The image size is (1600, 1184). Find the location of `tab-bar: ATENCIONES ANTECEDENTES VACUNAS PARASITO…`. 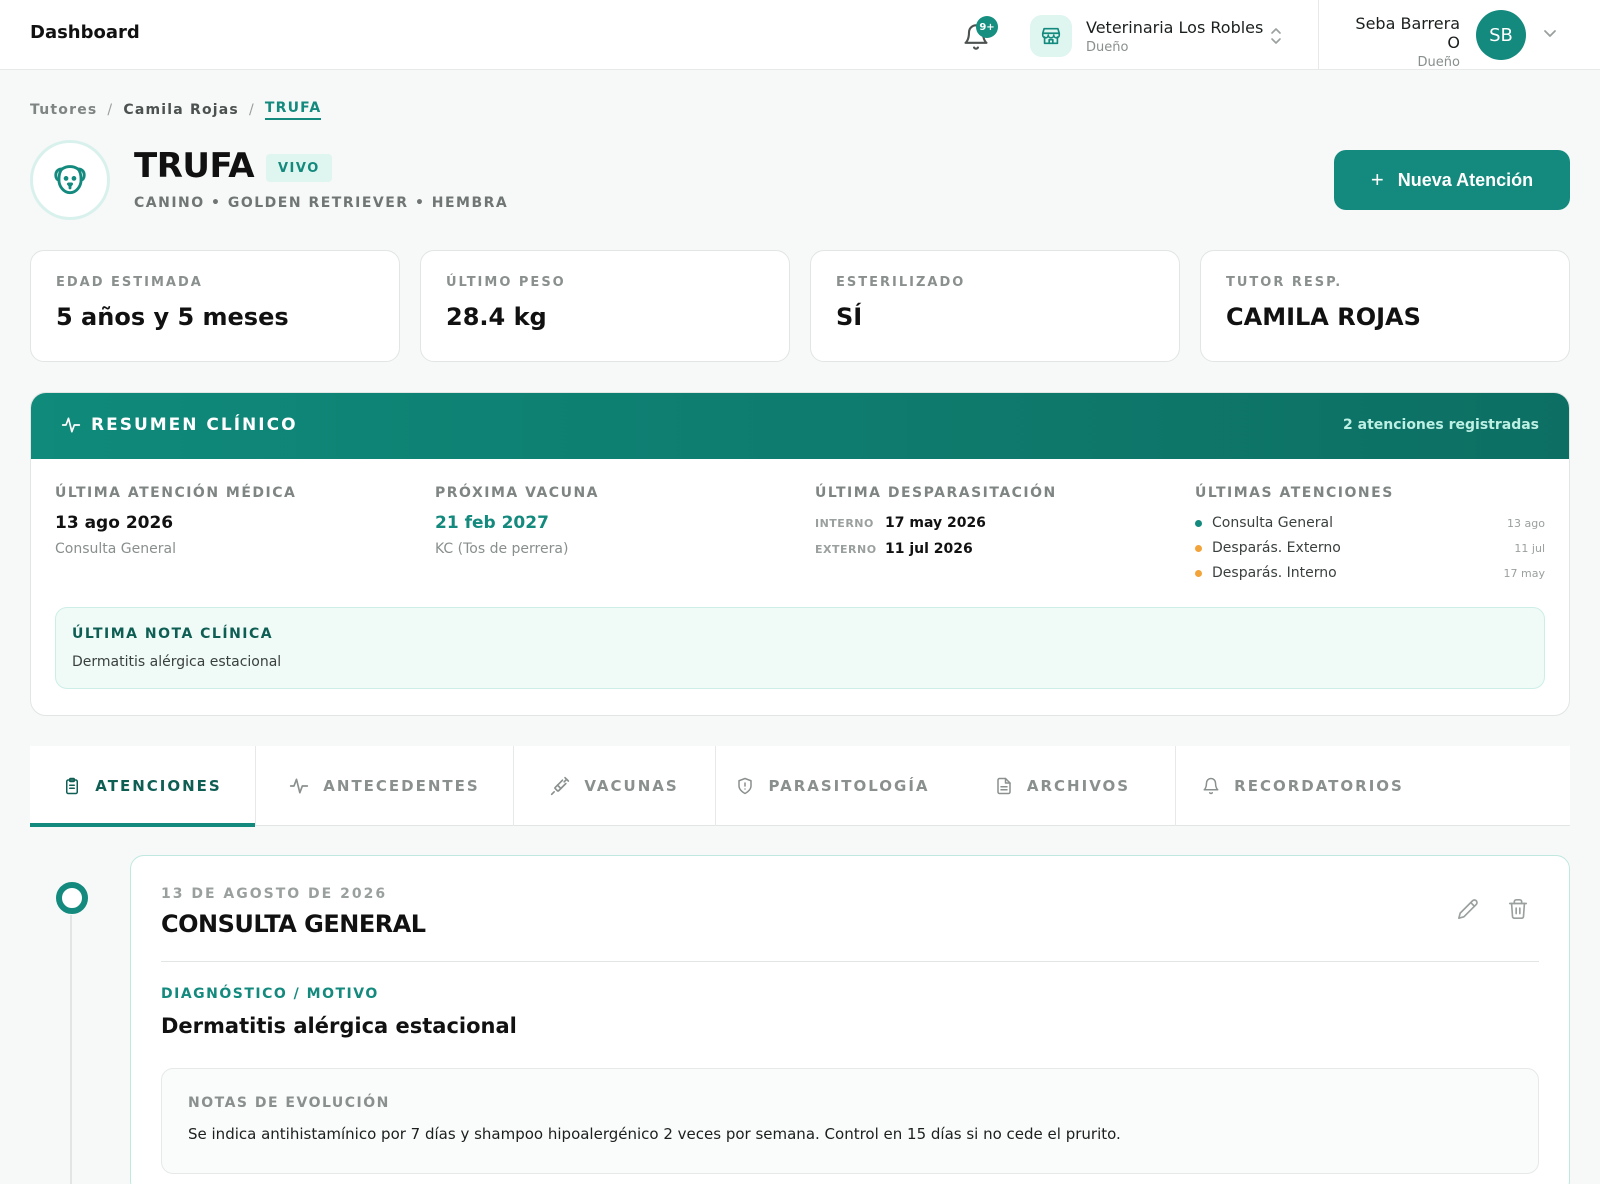

tab-bar: ATENCIONES ANTECEDENTES VACUNAS PARASITO… is located at coordinates (800, 786).